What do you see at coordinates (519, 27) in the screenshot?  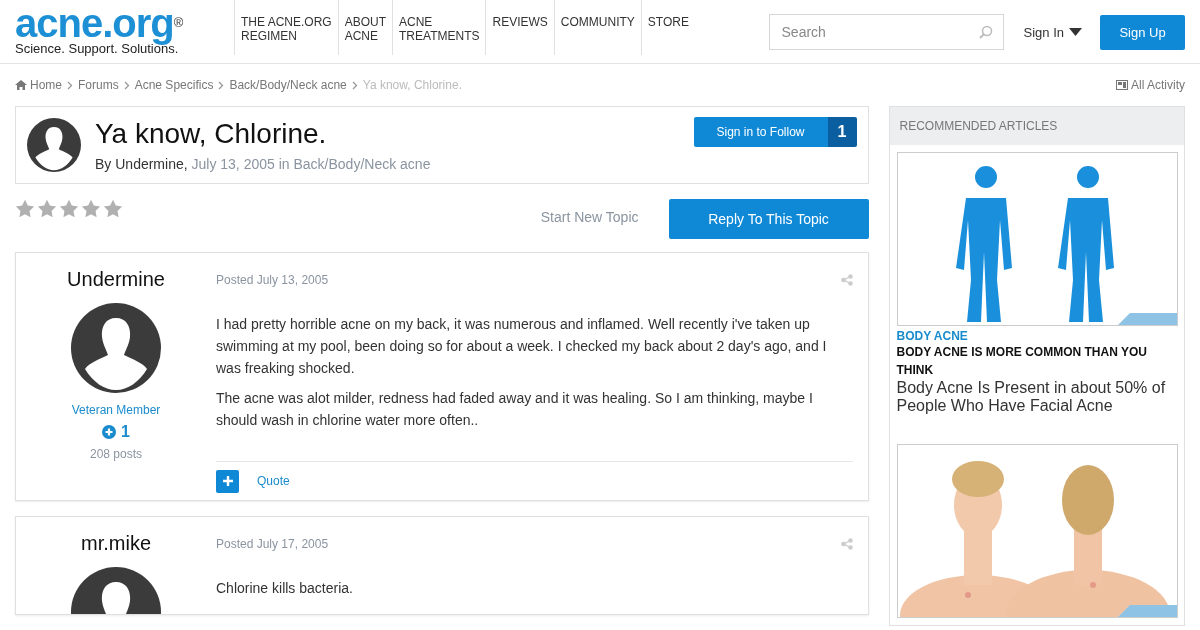 I see `nav-link: REVIEWS` at bounding box center [519, 27].